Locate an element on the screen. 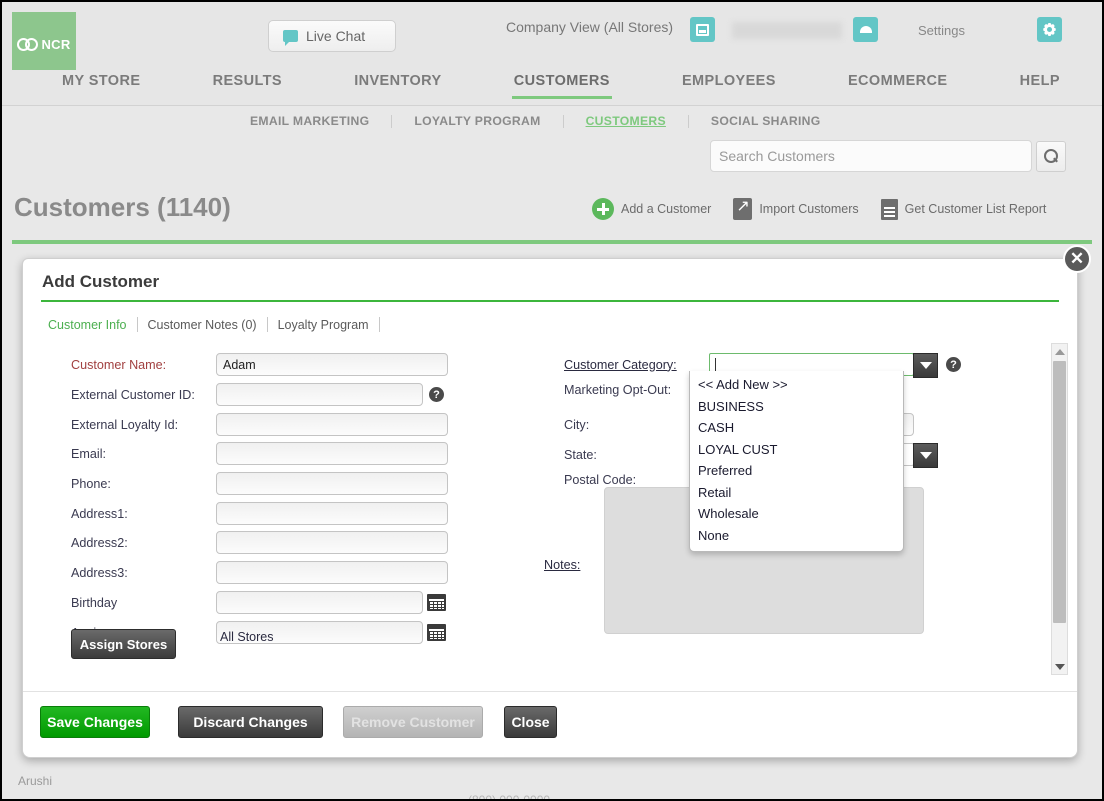 The image size is (1104, 801). add-a-customer-label: Add a Customer is located at coordinates (666, 209).